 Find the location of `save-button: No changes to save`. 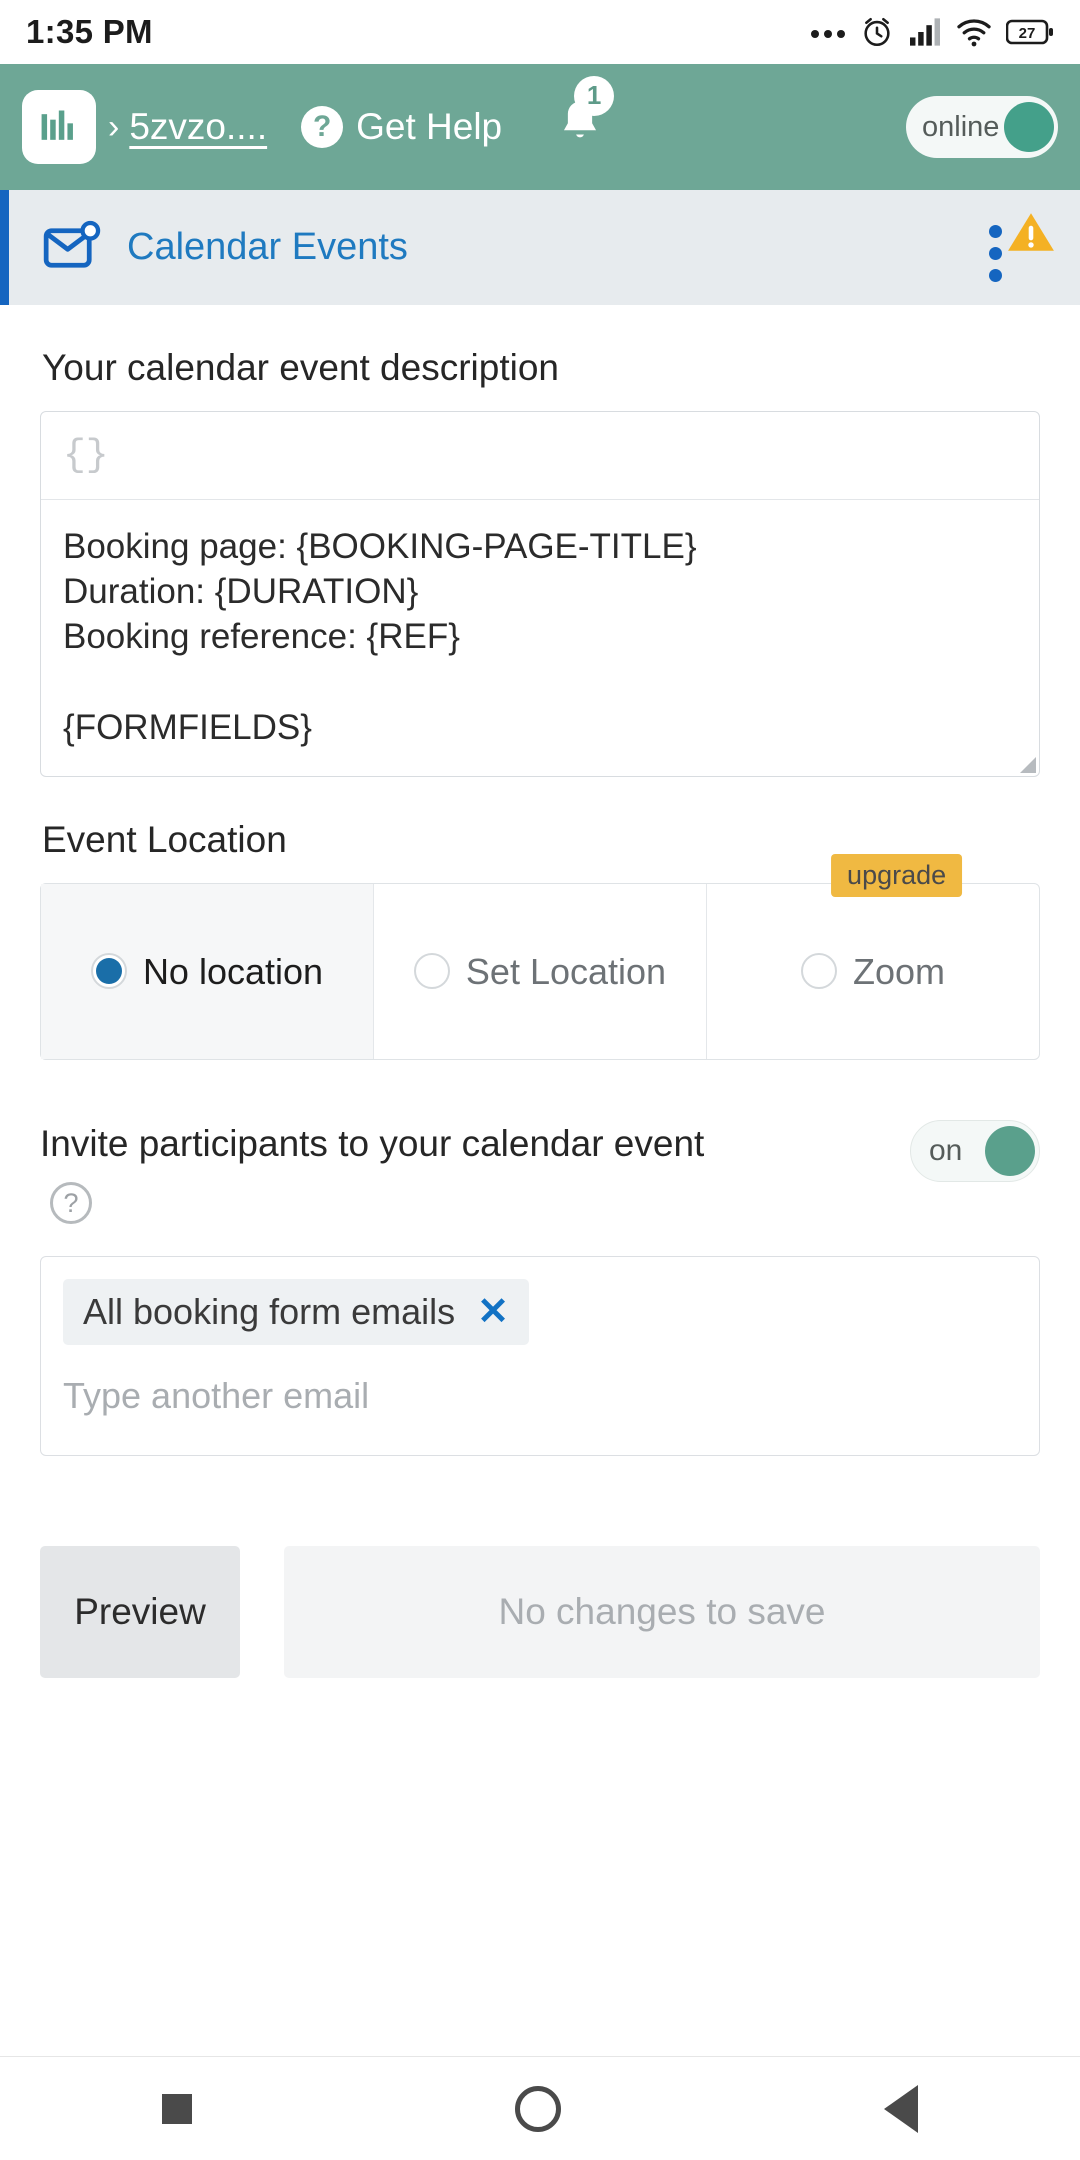

save-button: No changes to save is located at coordinates (662, 1612).